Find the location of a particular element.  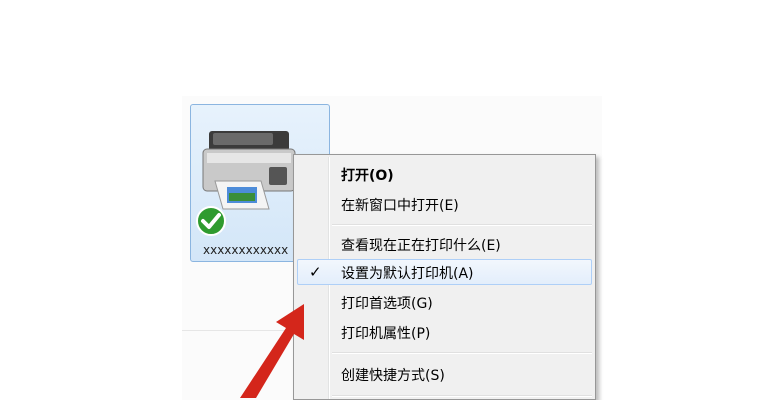

menu-item-see-printing: 查看现在正在打印什么(E) is located at coordinates (444, 244).